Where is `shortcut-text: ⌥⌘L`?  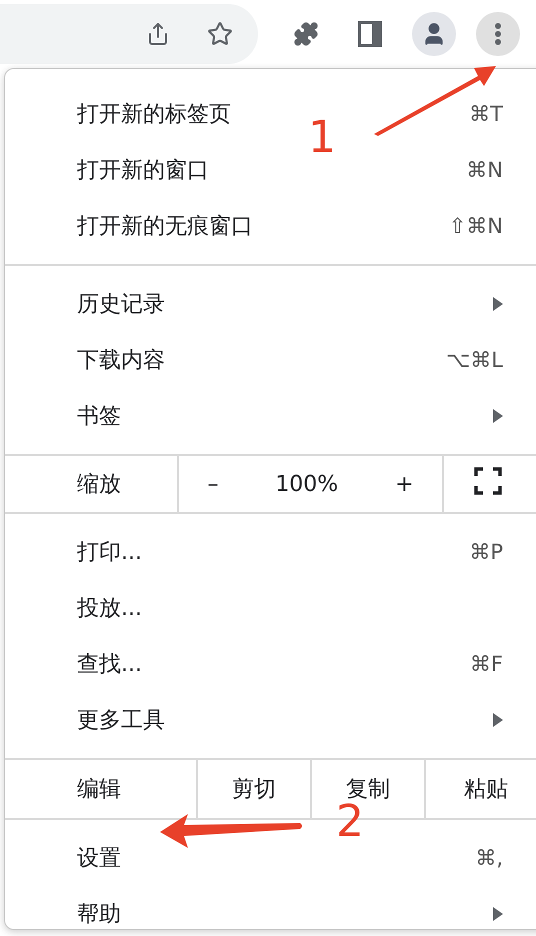 shortcut-text: ⌥⌘L is located at coordinates (474, 360).